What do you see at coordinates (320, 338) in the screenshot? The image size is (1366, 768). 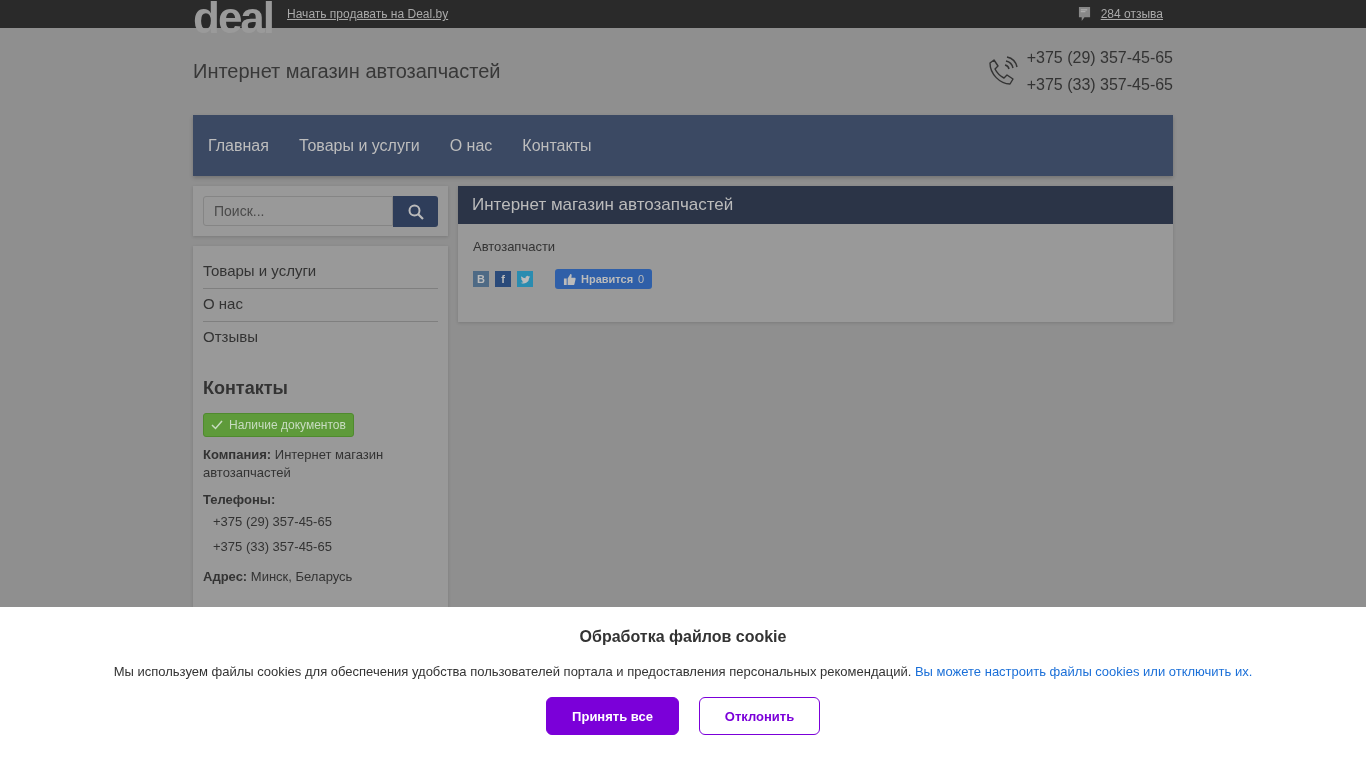 I see `sidebar-item: Отзывы` at bounding box center [320, 338].